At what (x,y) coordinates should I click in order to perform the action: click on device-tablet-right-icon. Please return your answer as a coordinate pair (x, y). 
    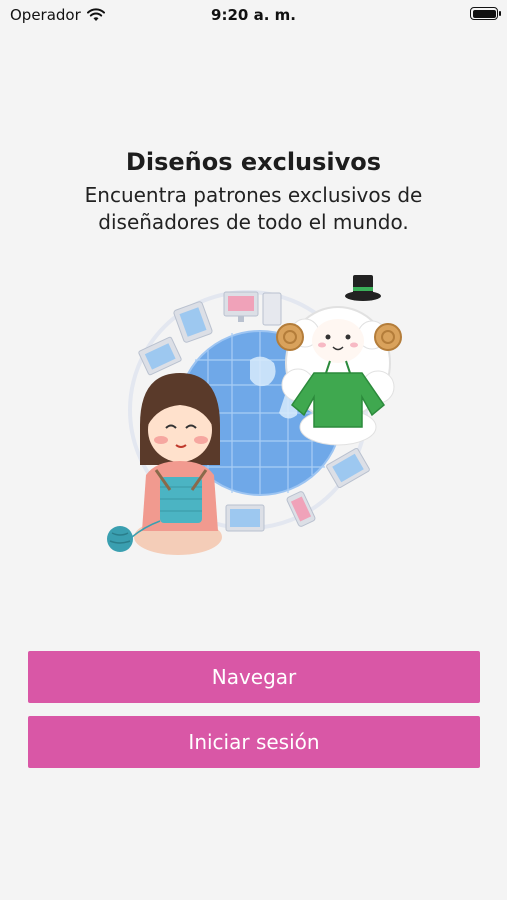
    Looking at the image, I should click on (348, 468).